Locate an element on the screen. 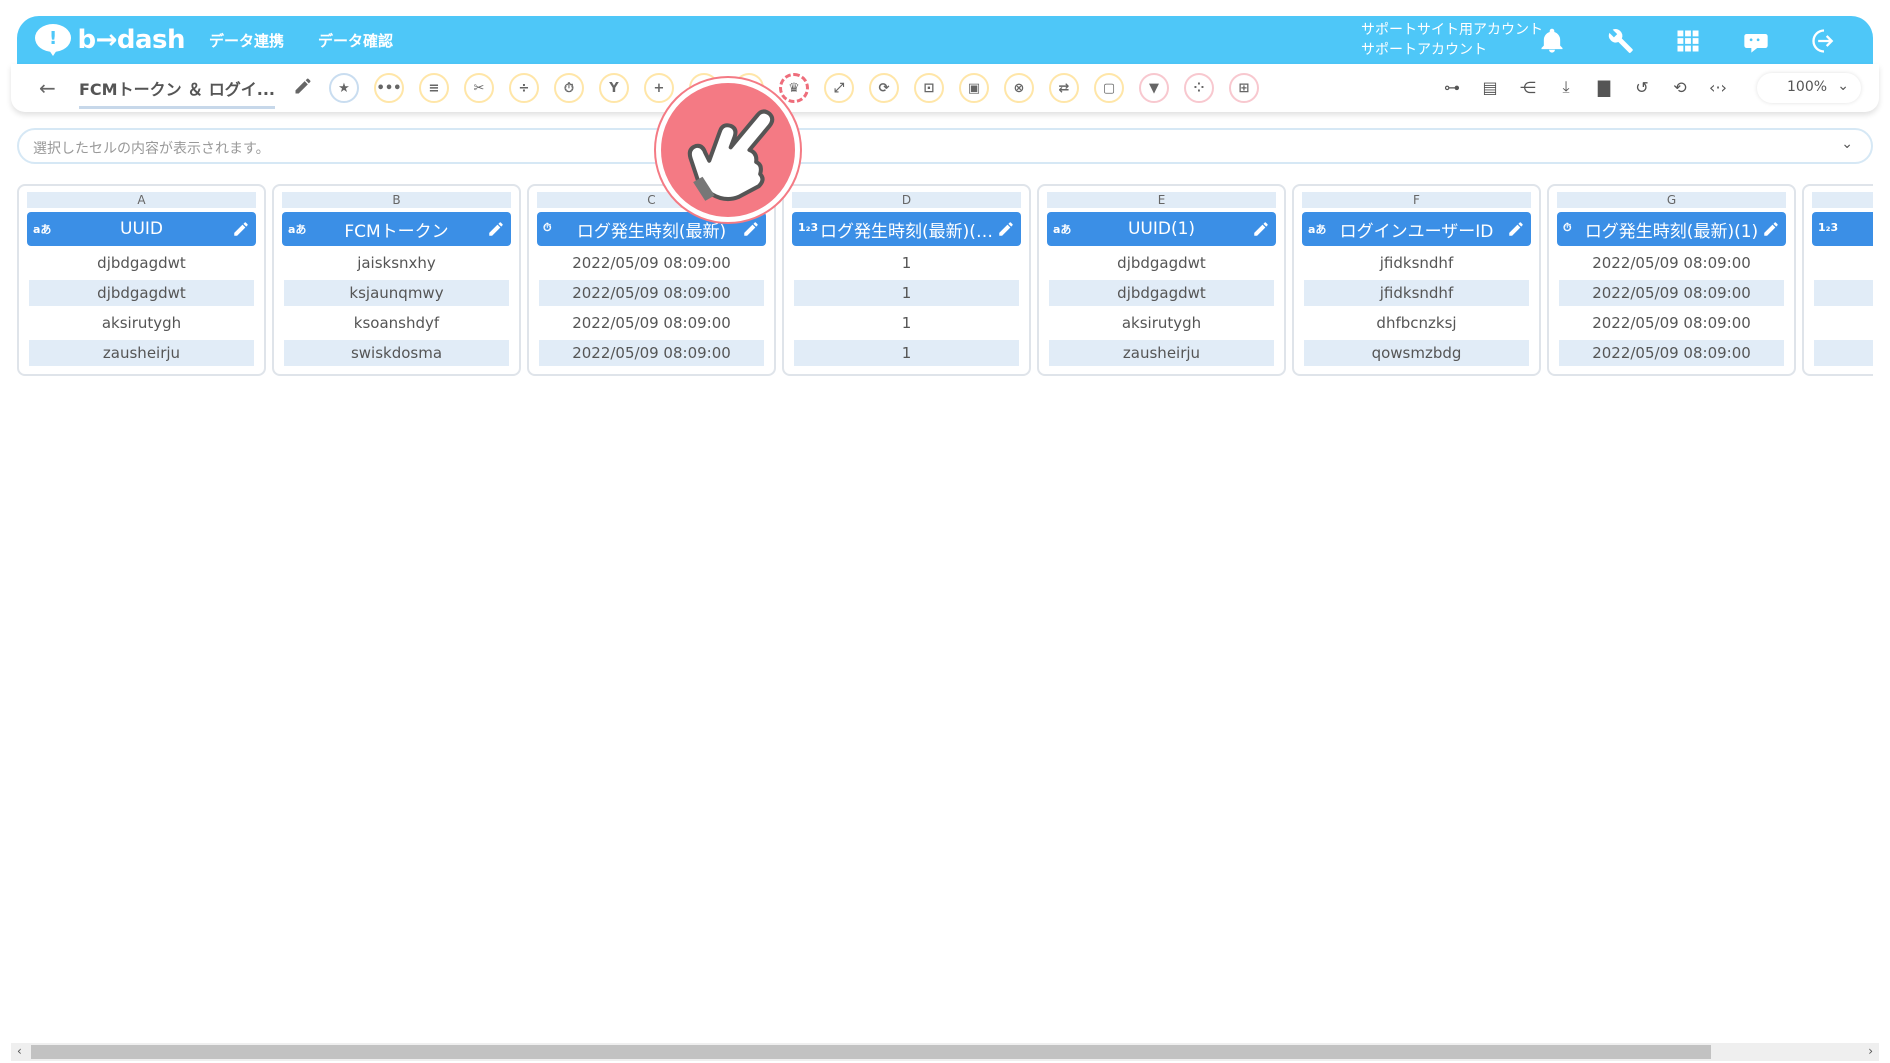 This screenshot has width=1890, height=1063. wrench-icon is located at coordinates (1620, 41).